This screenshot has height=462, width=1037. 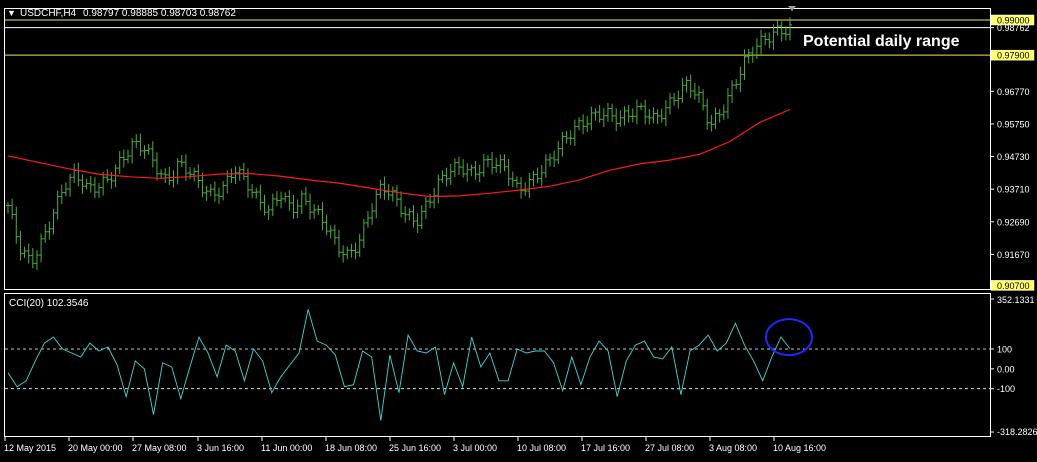 I want to click on cci-tick-label: 352.1331, so click(x=1016, y=300).